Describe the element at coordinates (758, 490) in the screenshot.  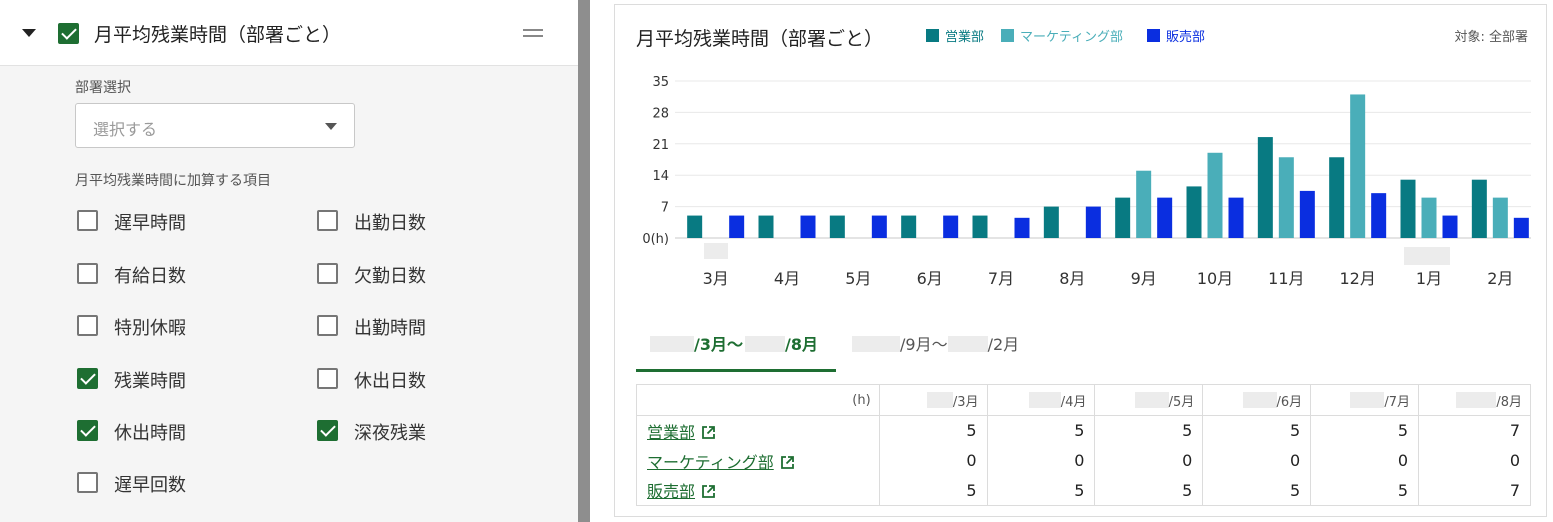
I see `dept-cell: 販売部` at that location.